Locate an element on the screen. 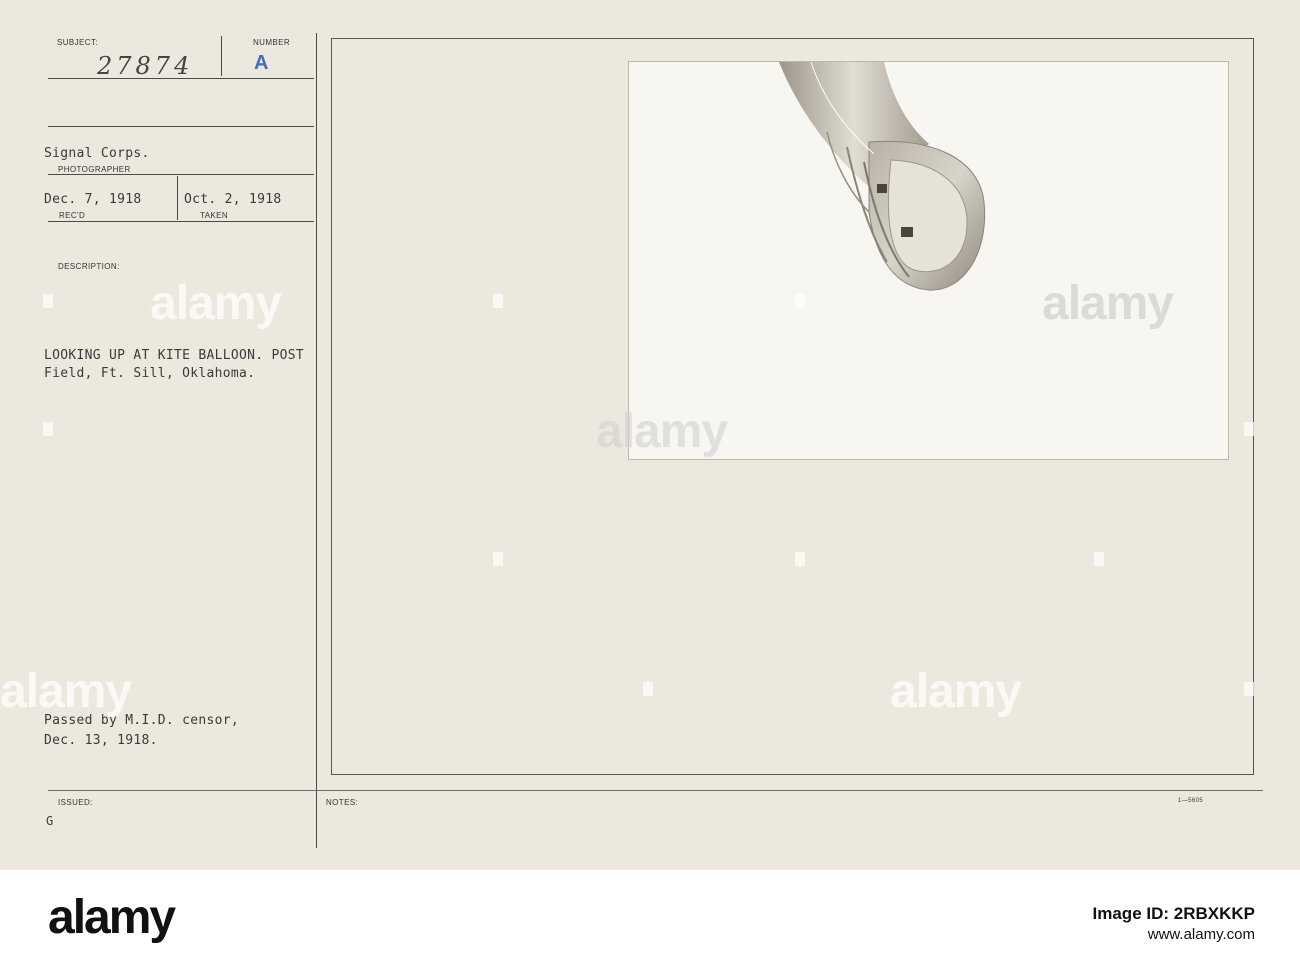 The width and height of the screenshot is (1300, 963). censor-line-2: Dec. 13, 1918. is located at coordinates (101, 740).